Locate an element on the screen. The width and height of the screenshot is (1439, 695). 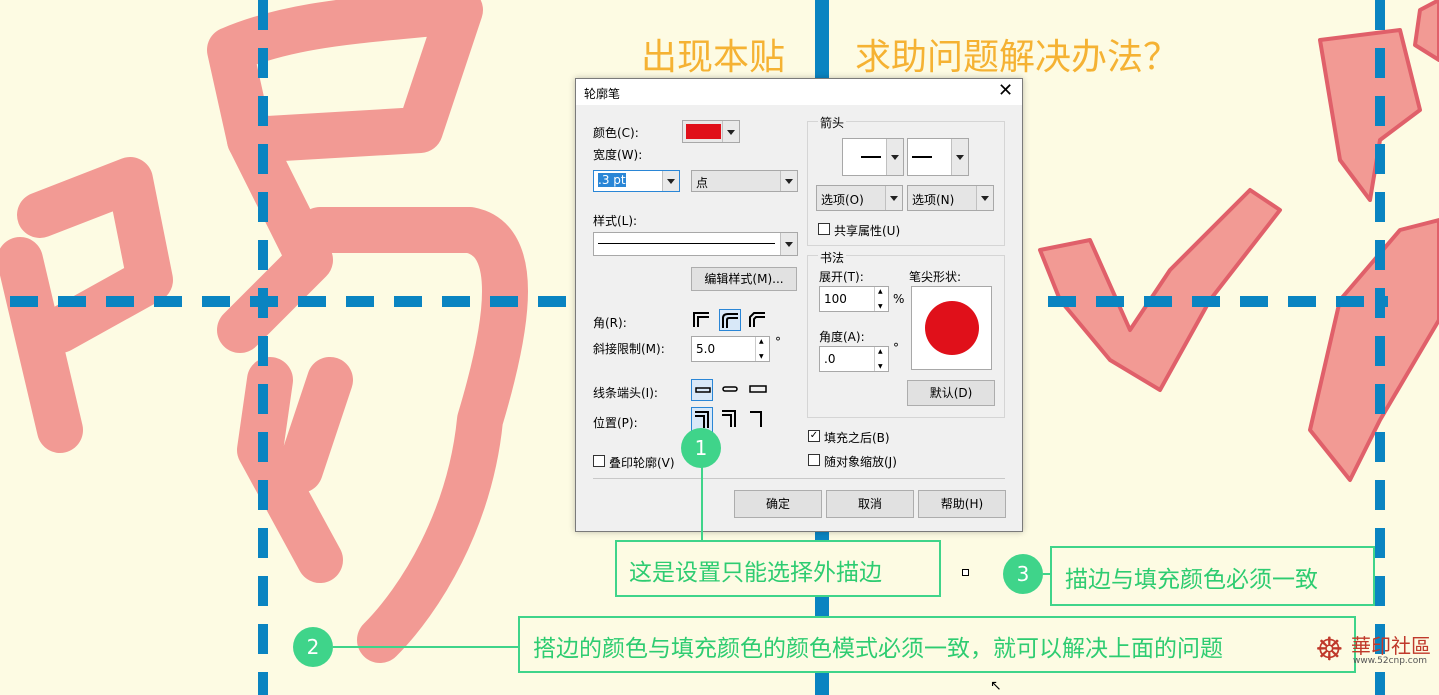
miter-limit-label: 斜接限制(M): is located at coordinates (629, 349).